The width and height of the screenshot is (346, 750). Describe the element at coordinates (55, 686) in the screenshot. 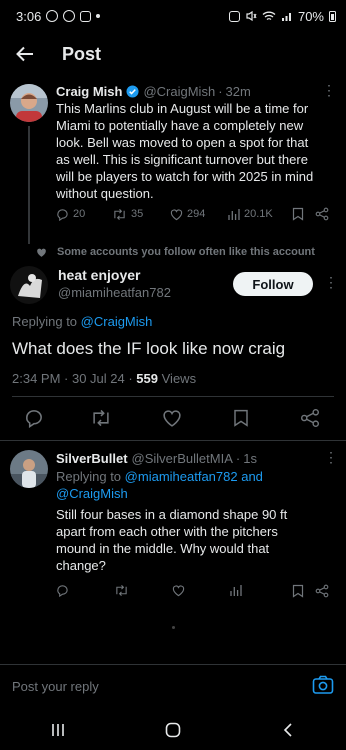

I see `reply-placeholder: Post your reply` at that location.